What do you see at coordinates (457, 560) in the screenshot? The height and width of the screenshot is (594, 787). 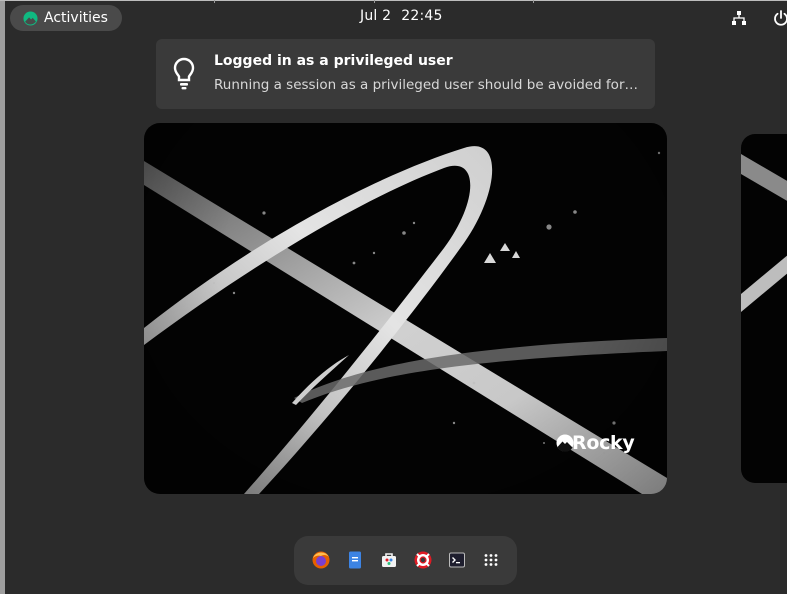 I see `terminal-icon` at bounding box center [457, 560].